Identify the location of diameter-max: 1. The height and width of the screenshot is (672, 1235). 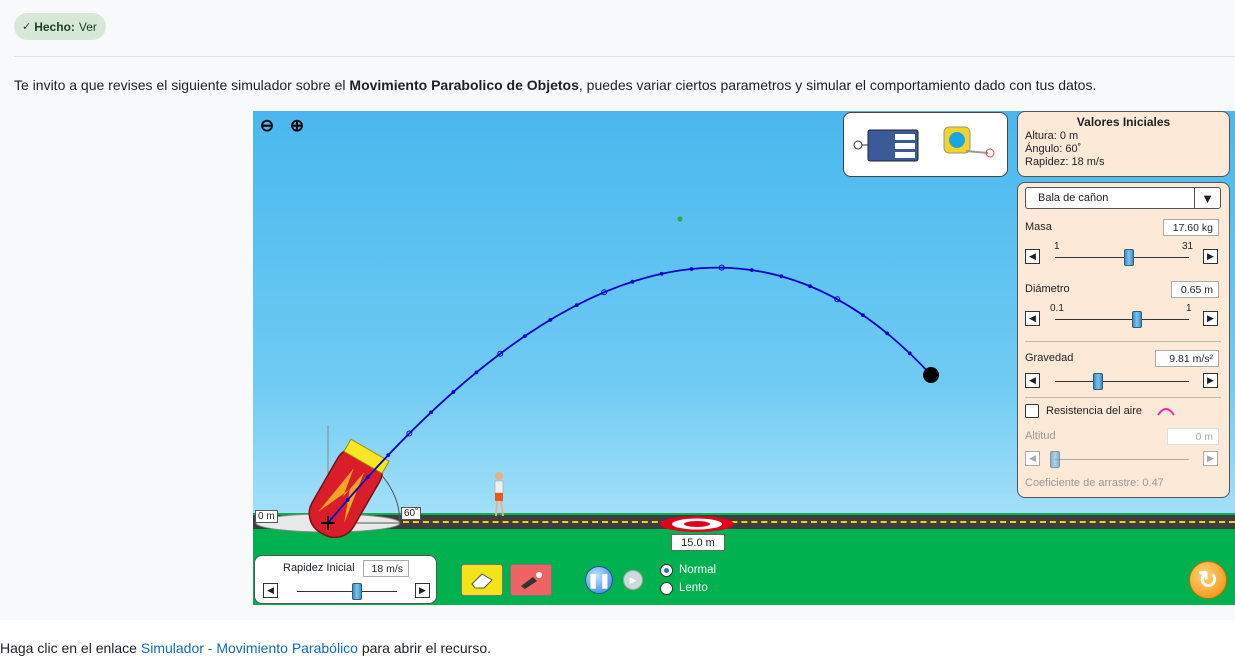
(1189, 308).